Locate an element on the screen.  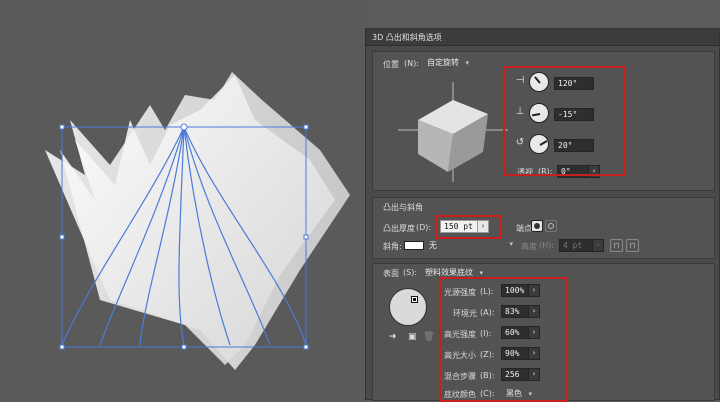
delete-light-icon: 🗑 is located at coordinates (428, 337).